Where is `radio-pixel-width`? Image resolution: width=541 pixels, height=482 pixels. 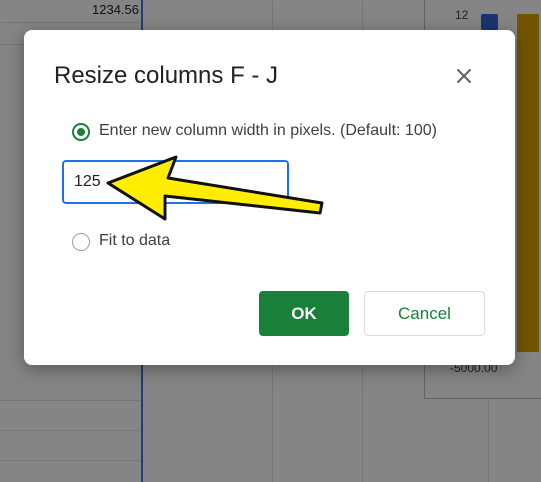
radio-pixel-width is located at coordinates (81, 132).